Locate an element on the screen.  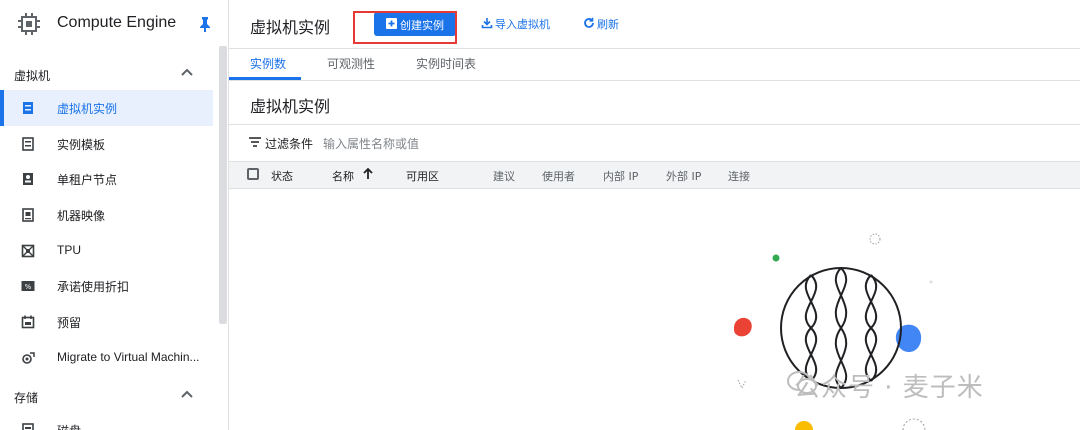
import-vm-label: 导入虚拟机 is located at coordinates (522, 24).